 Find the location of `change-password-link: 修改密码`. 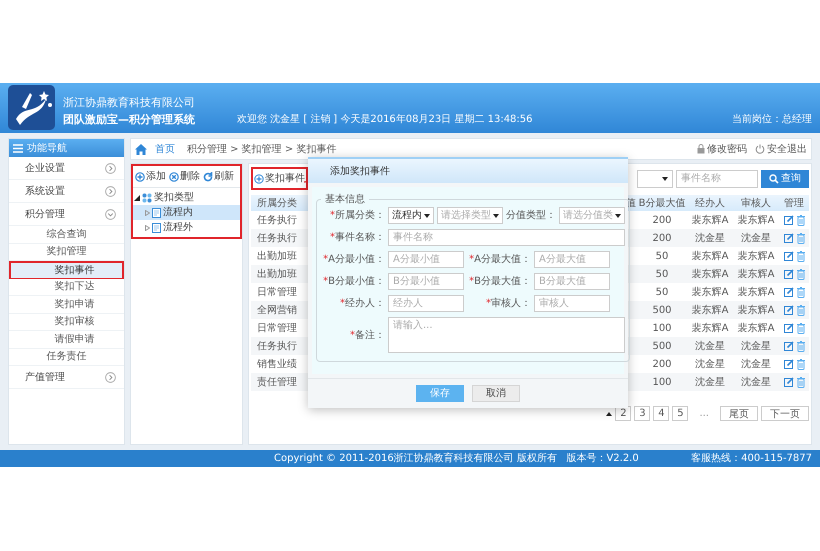

change-password-link: 修改密码 is located at coordinates (722, 149).